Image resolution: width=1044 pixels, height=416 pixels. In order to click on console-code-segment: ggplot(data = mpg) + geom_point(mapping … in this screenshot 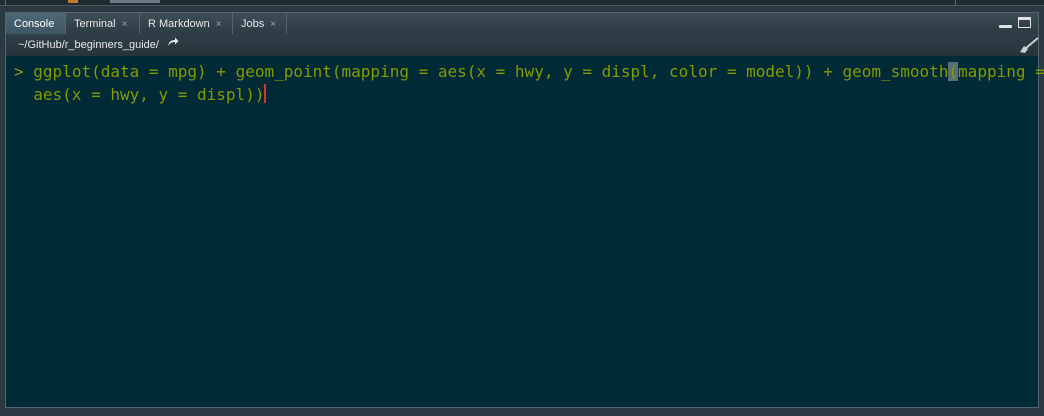, I will do `click(491, 71)`.